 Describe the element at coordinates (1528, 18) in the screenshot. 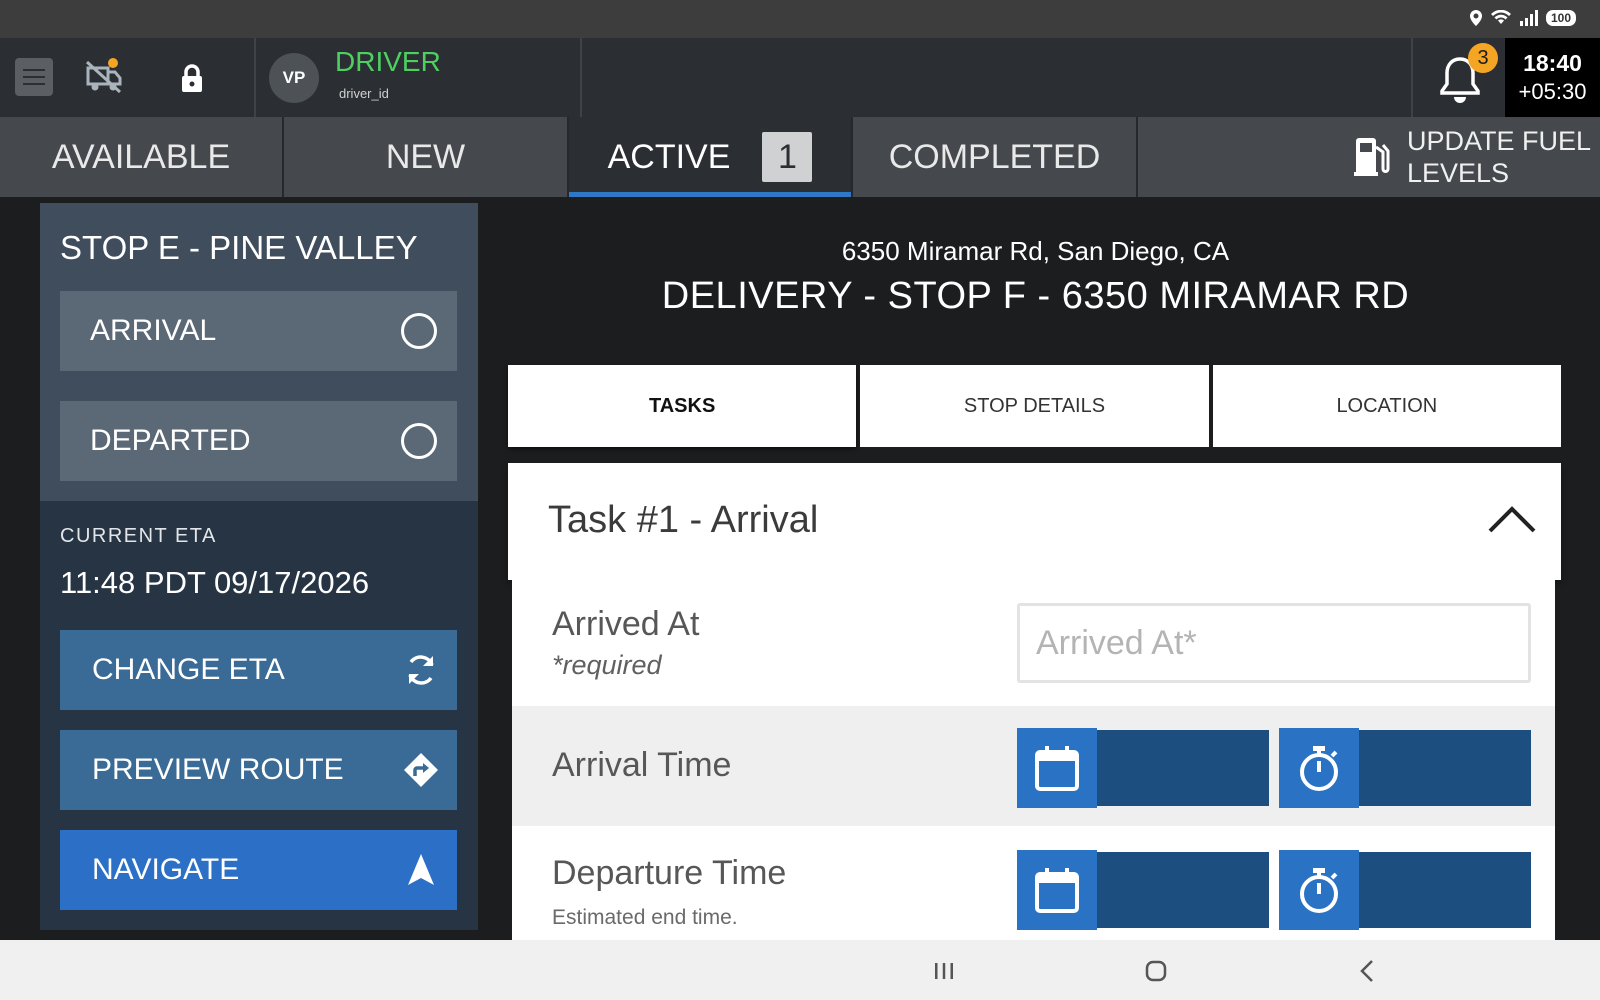

I see `signal-icon` at that location.